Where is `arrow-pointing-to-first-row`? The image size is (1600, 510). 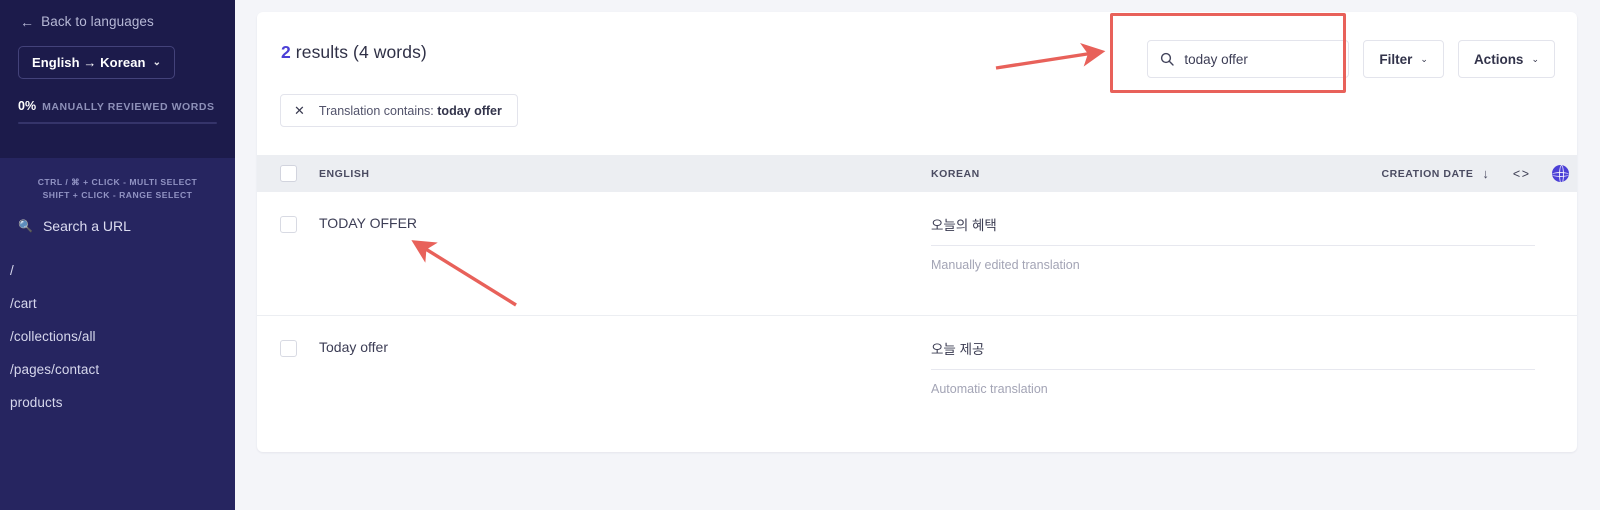 arrow-pointing-to-first-row is located at coordinates (464, 273).